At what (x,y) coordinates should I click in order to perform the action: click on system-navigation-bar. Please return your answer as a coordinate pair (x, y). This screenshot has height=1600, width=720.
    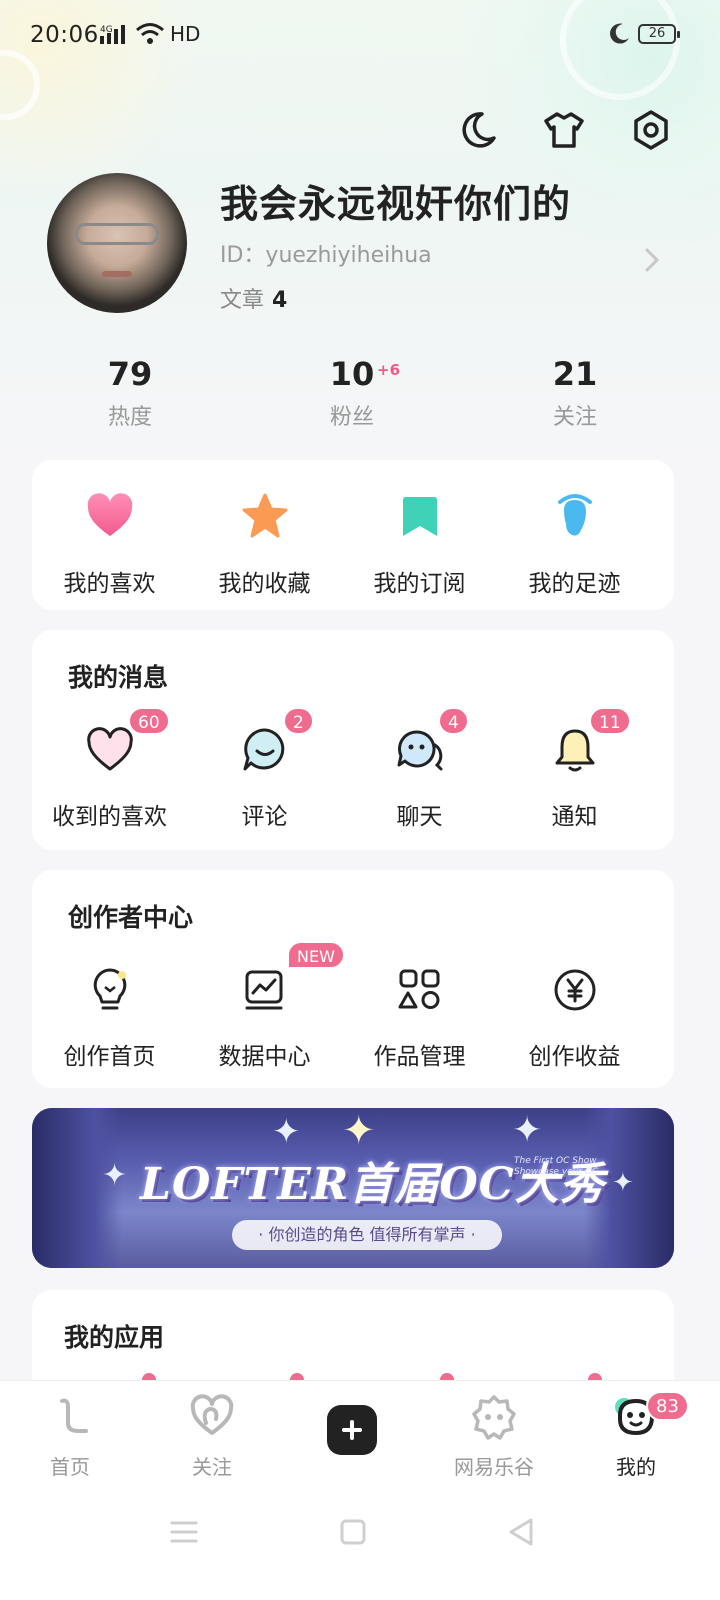
    Looking at the image, I should click on (360, 1545).